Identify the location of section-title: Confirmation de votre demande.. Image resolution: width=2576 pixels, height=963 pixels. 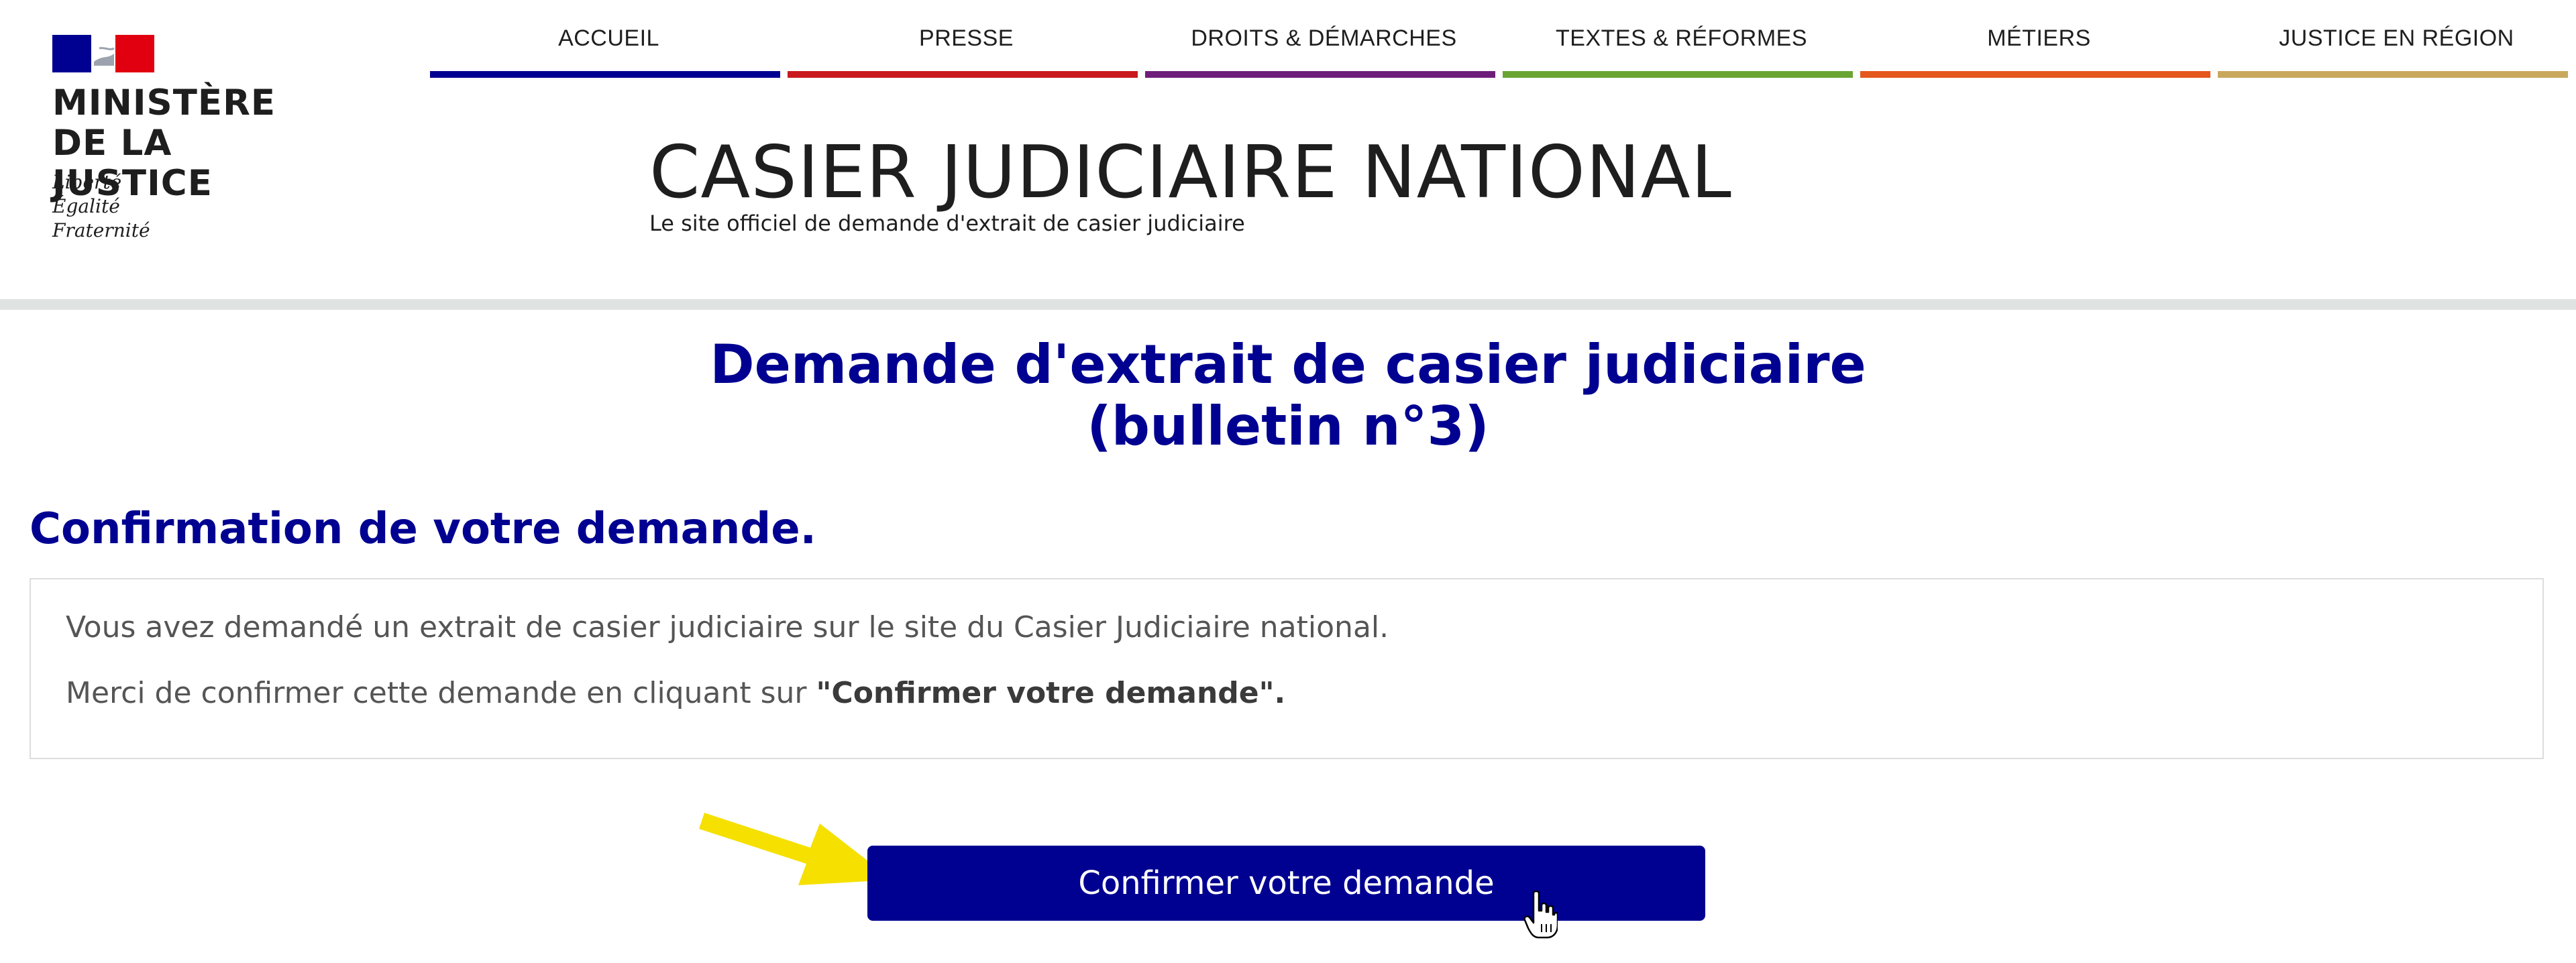
(423, 529).